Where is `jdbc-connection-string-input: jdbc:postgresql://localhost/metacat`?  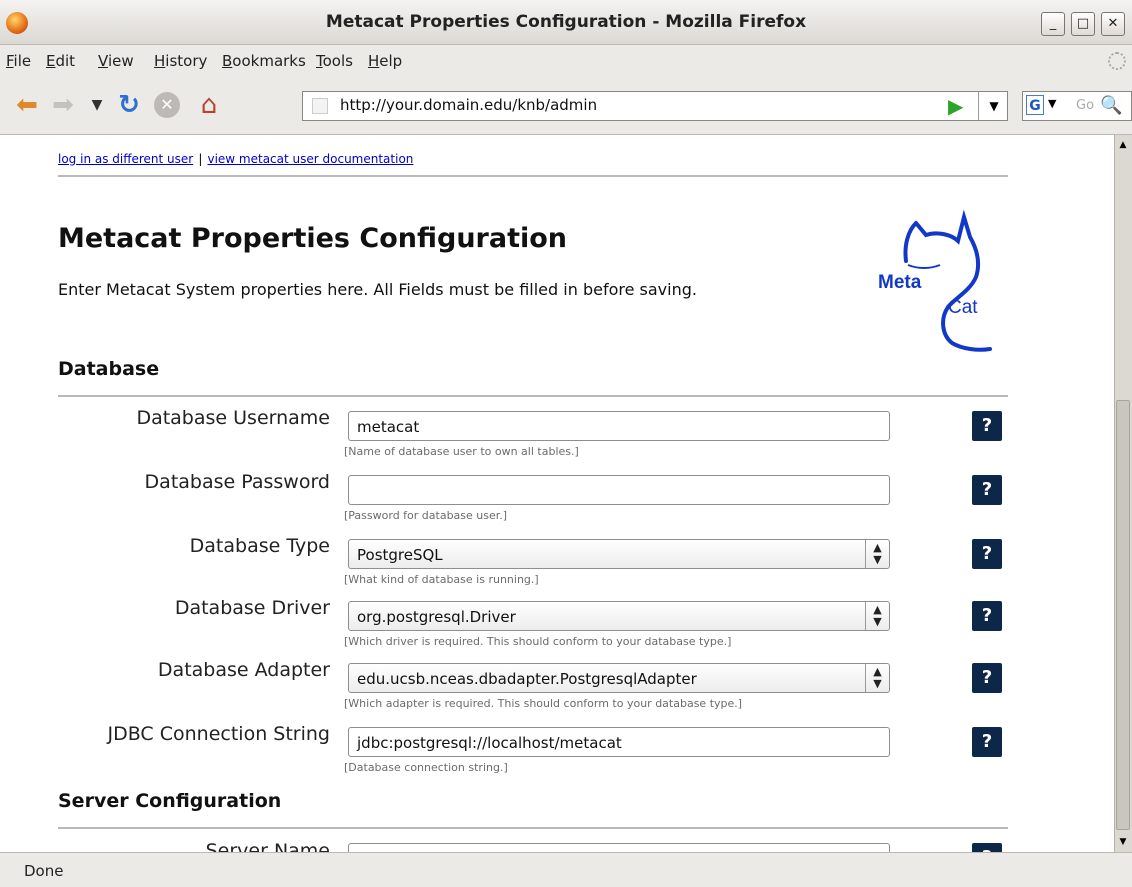
jdbc-connection-string-input: jdbc:postgresql://localhost/metacat is located at coordinates (619, 742).